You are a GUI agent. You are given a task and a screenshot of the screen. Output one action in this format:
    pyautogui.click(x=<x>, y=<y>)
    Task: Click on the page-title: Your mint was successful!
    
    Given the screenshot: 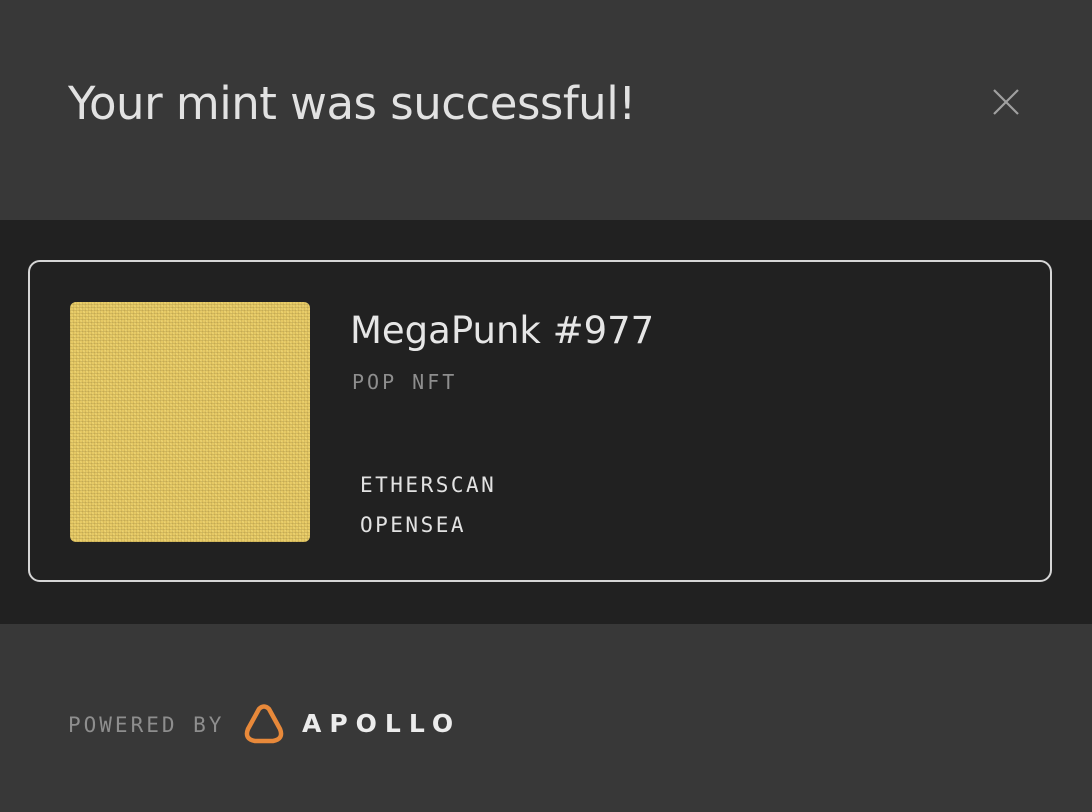 What is the action you would take?
    pyautogui.click(x=352, y=103)
    